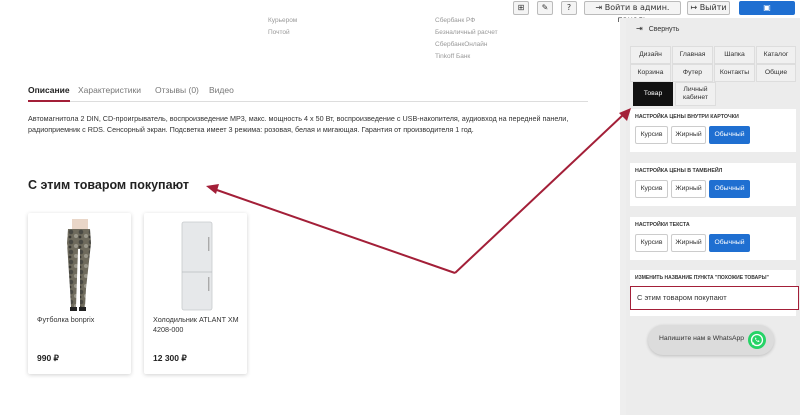  Describe the element at coordinates (177, 90) in the screenshot. I see `tab-reviews: Отзывы (0)` at that location.